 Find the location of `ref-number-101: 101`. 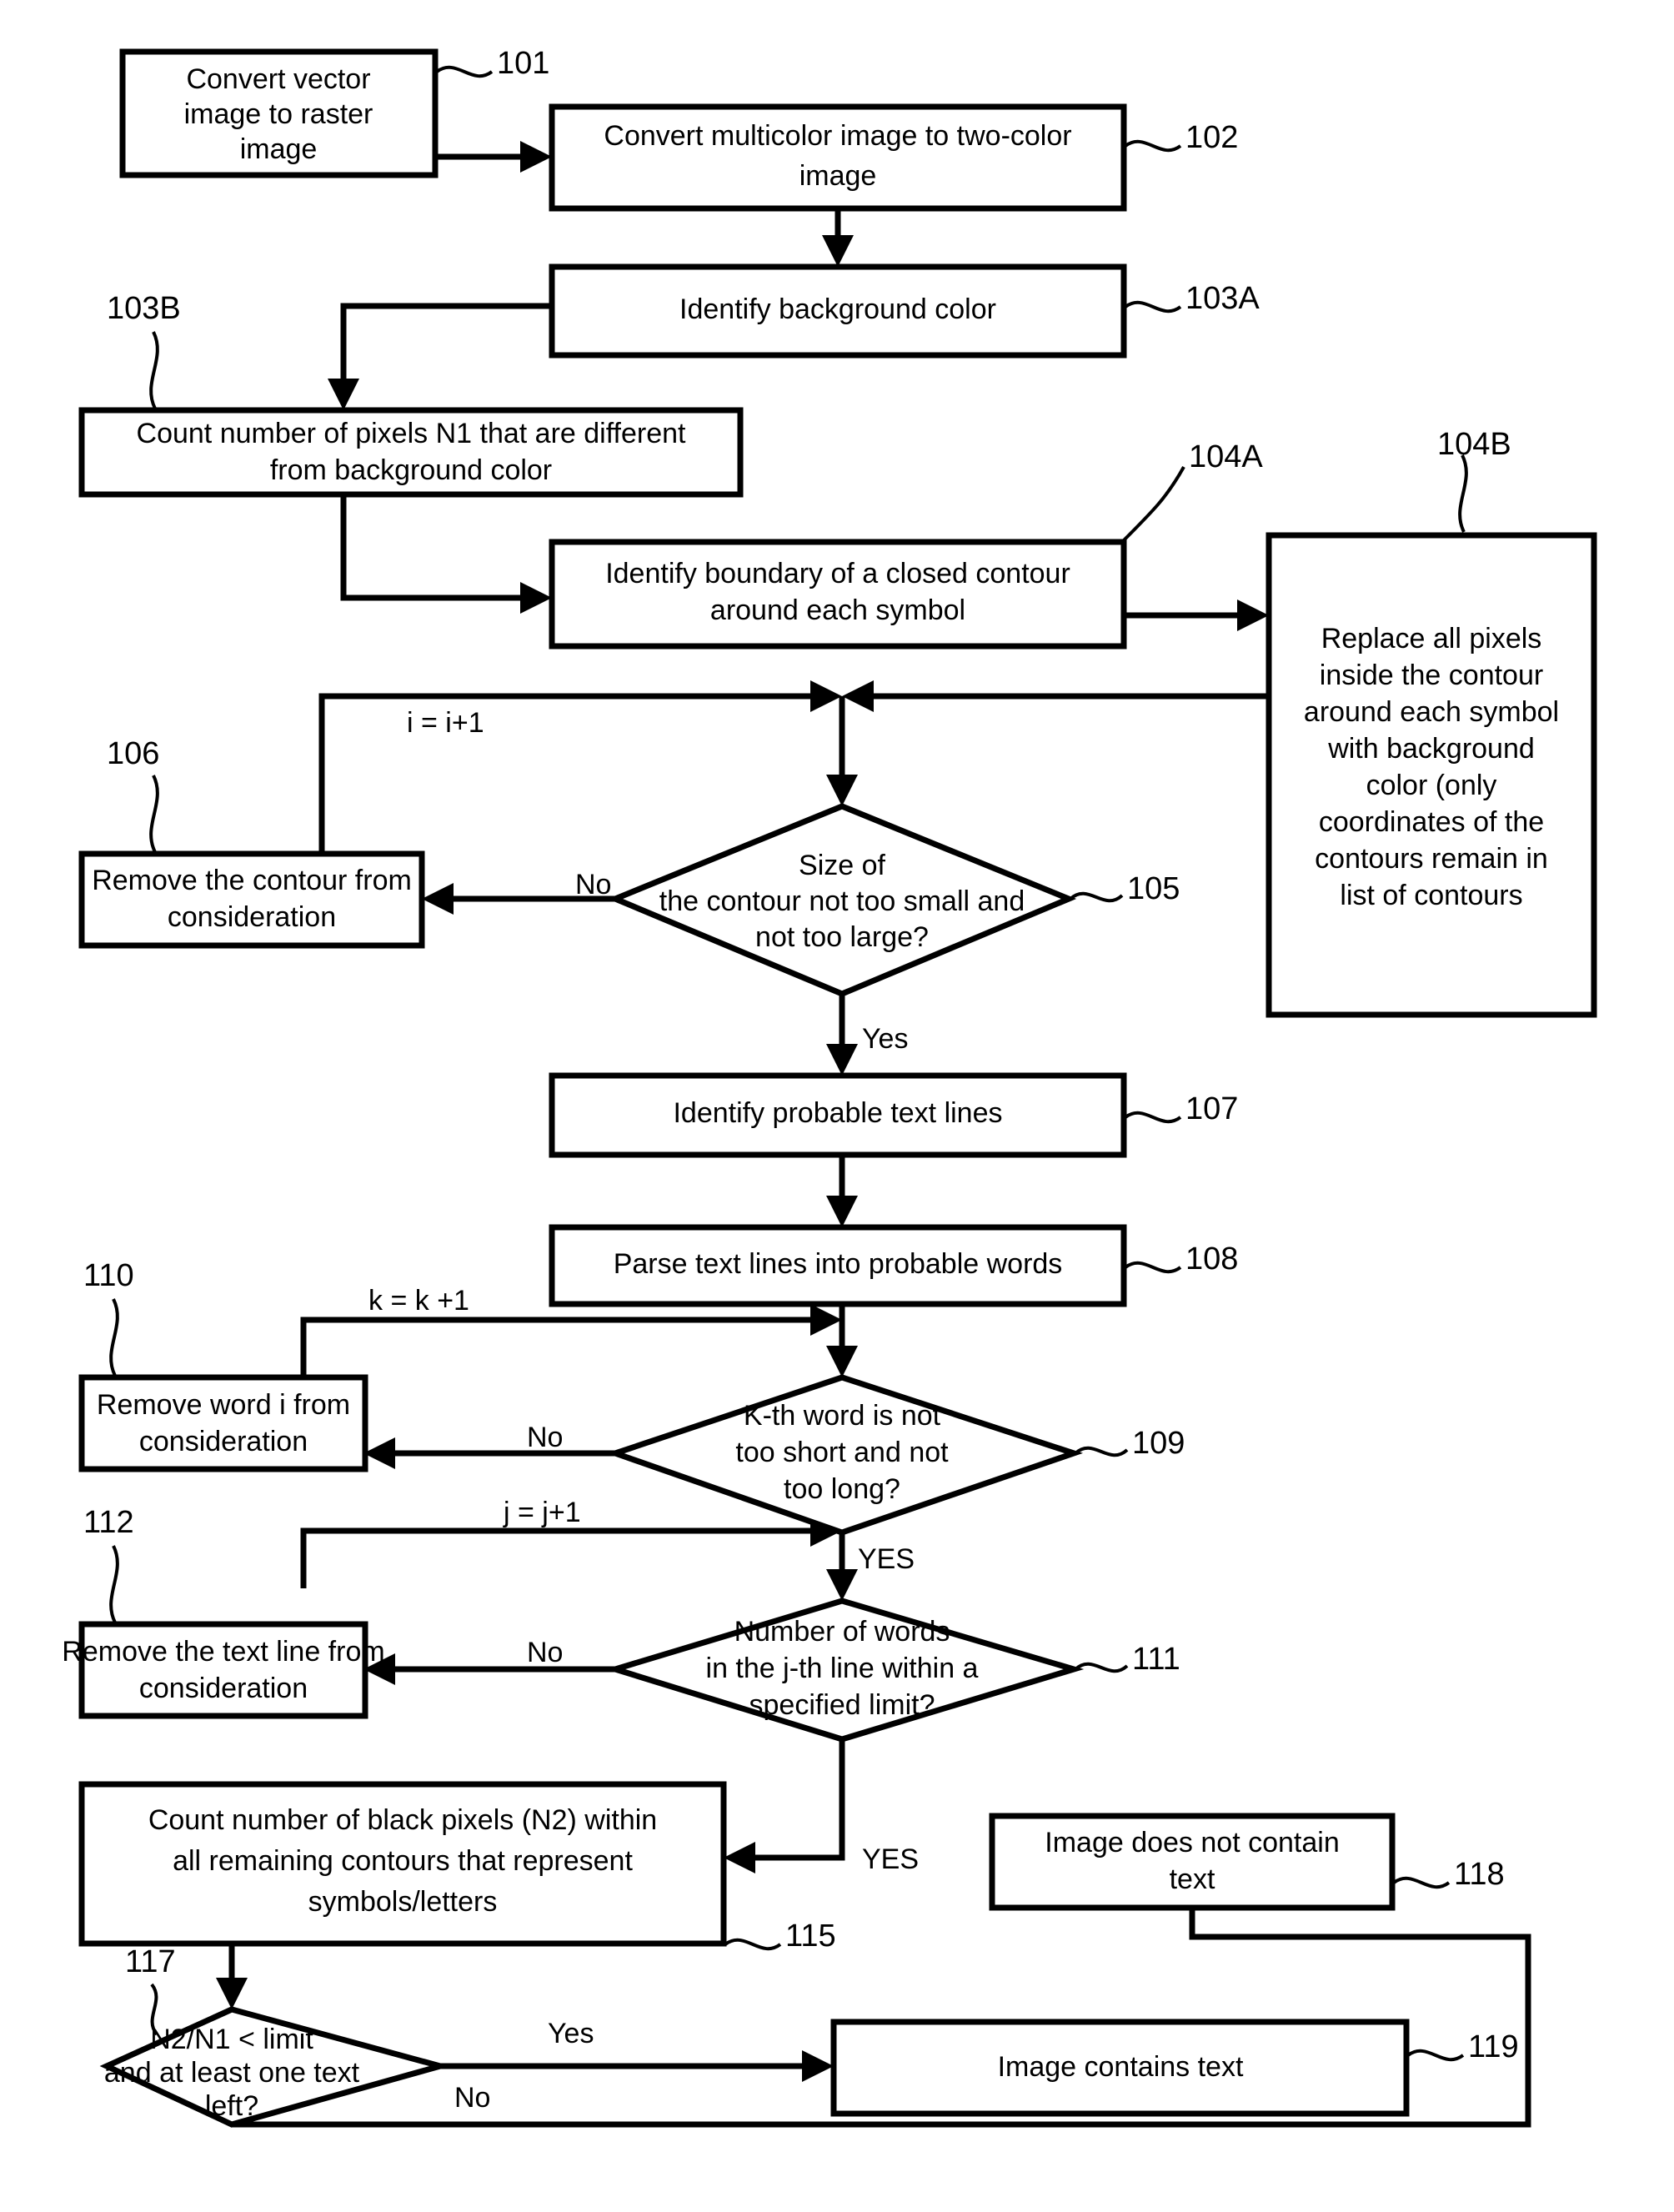

ref-number-101: 101 is located at coordinates (523, 63).